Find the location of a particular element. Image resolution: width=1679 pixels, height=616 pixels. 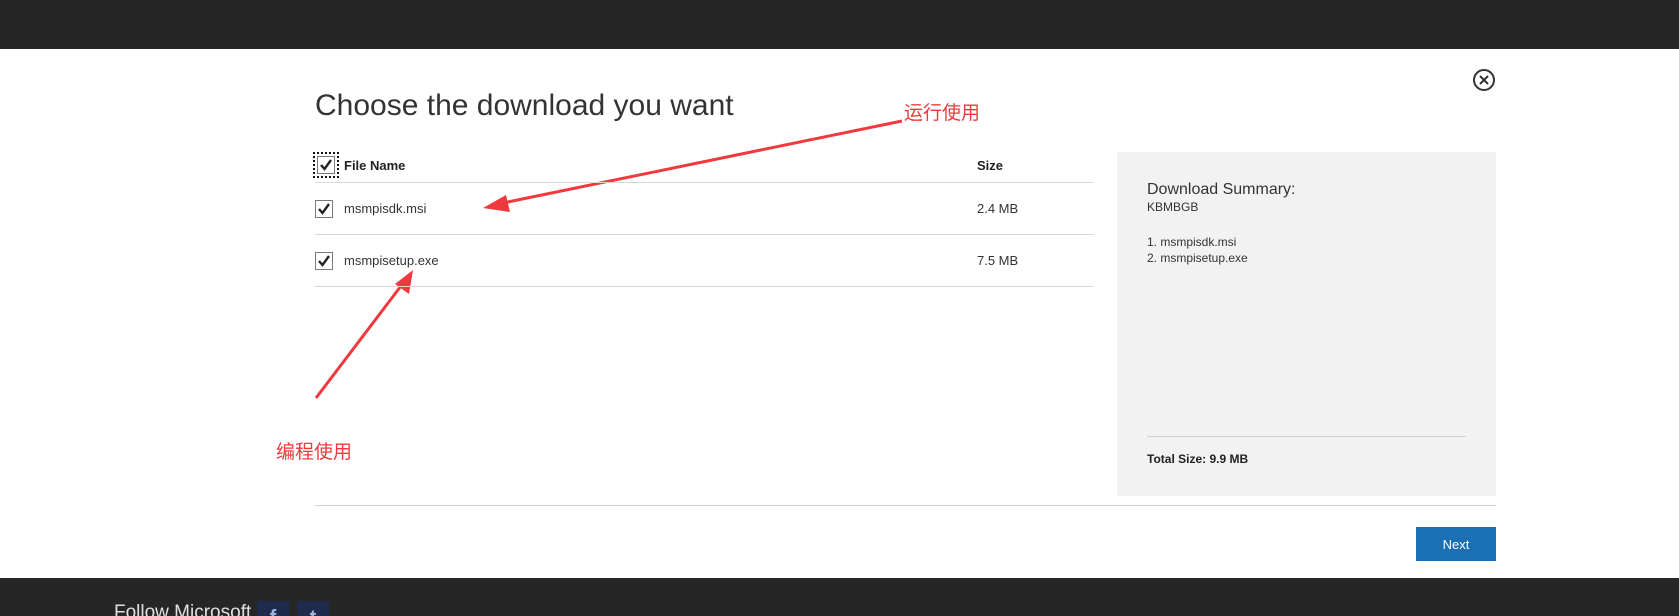

size-header: Size is located at coordinates (990, 165).